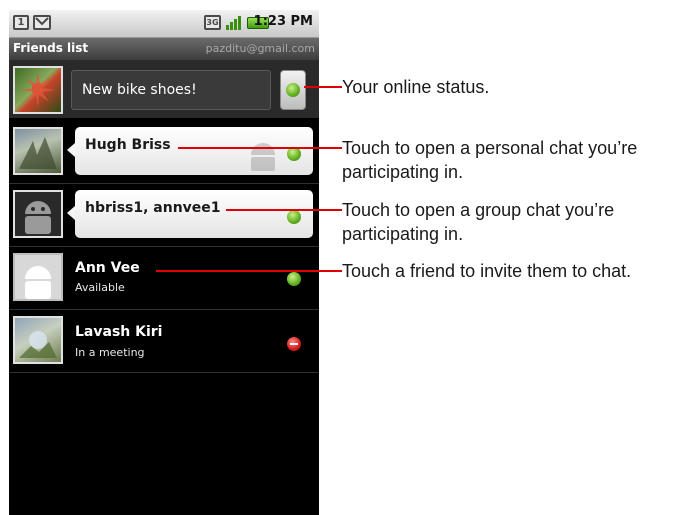 The width and height of the screenshot is (688, 515). Describe the element at coordinates (119, 332) in the screenshot. I see `friend-name: Lavash Kiri` at that location.